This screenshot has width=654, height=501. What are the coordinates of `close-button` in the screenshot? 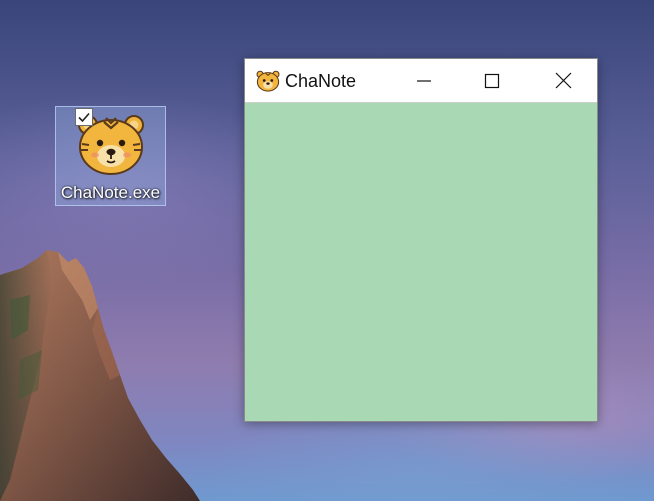 It's located at (563, 80).